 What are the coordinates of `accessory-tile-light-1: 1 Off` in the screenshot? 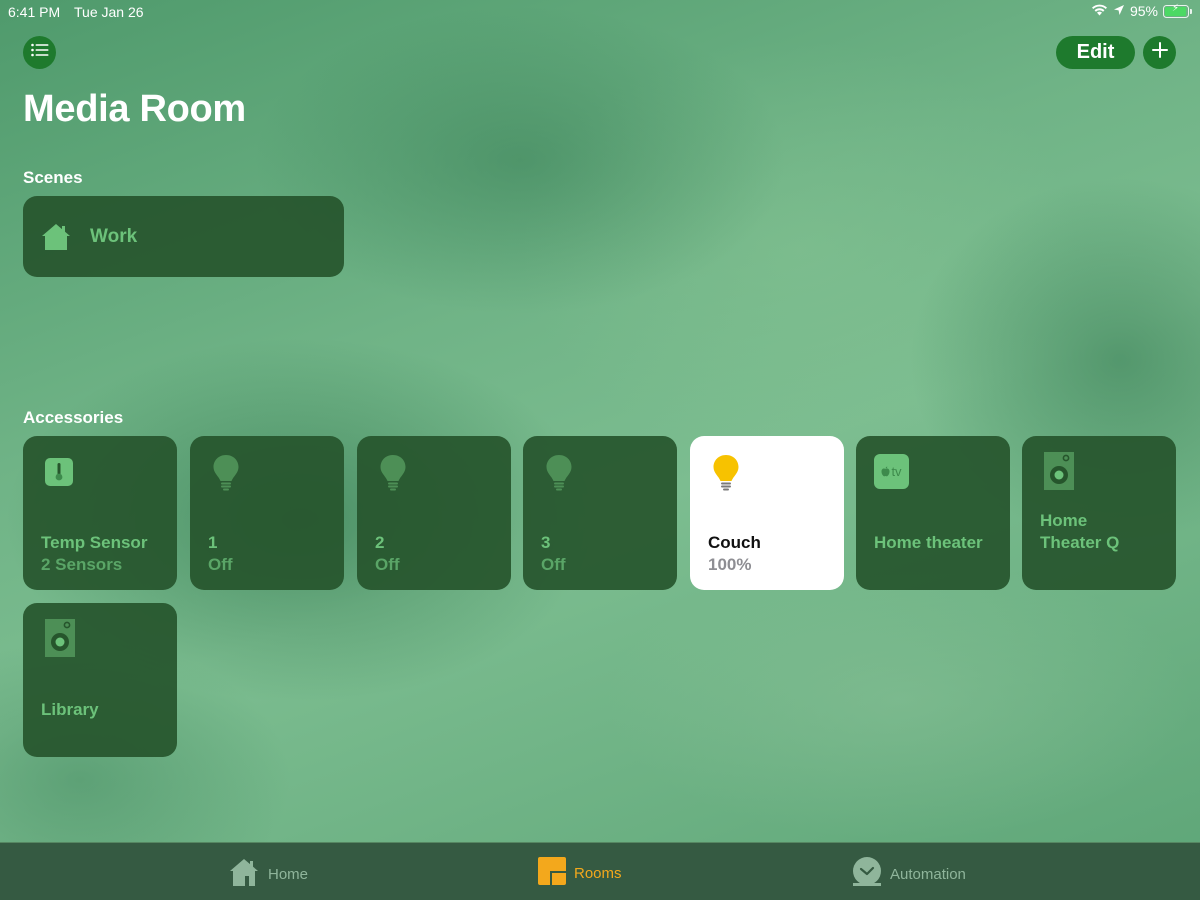 It's located at (267, 513).